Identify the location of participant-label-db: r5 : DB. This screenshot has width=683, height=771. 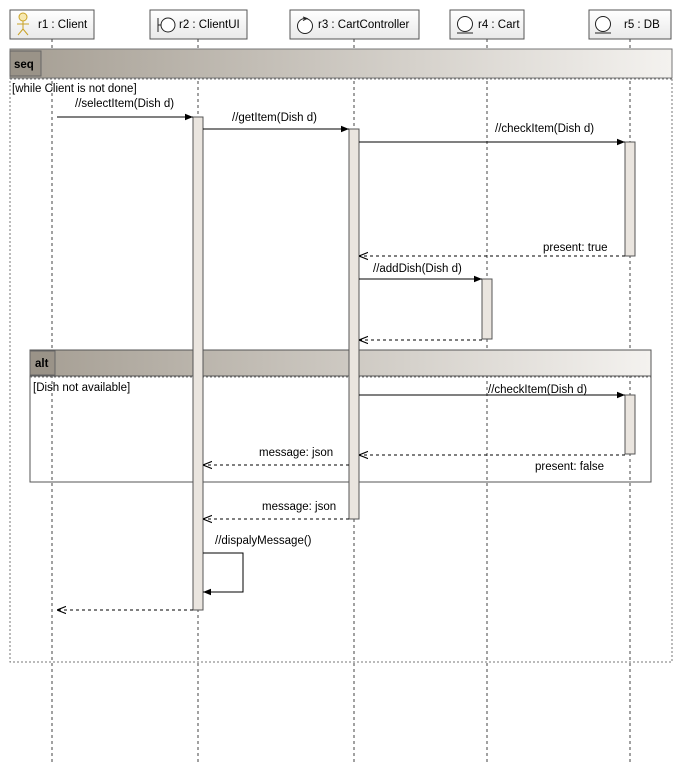
(642, 25).